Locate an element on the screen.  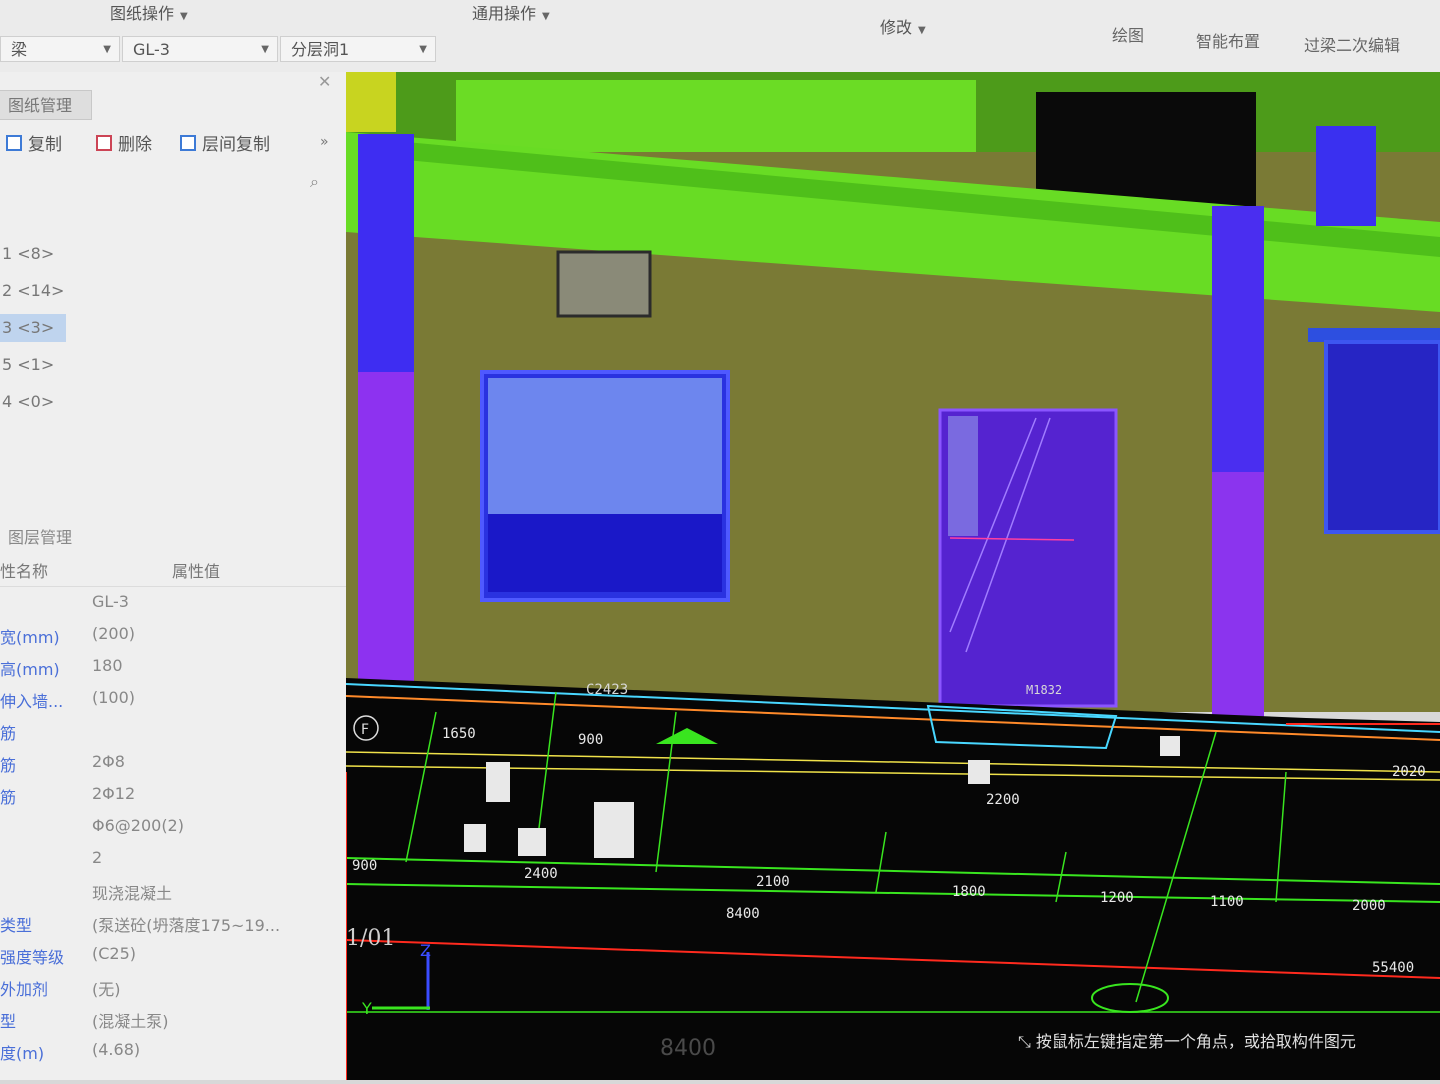
ribbon-group-drawing-ops: 图纸操作 ▼ is located at coordinates (149, 12).